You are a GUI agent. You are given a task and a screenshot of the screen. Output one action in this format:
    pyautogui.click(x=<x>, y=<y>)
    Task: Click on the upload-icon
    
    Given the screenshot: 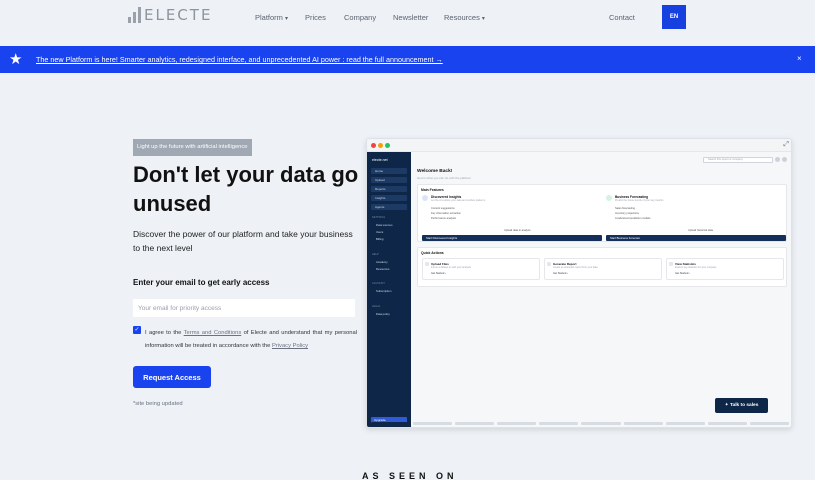 What is the action you would take?
    pyautogui.click(x=427, y=264)
    